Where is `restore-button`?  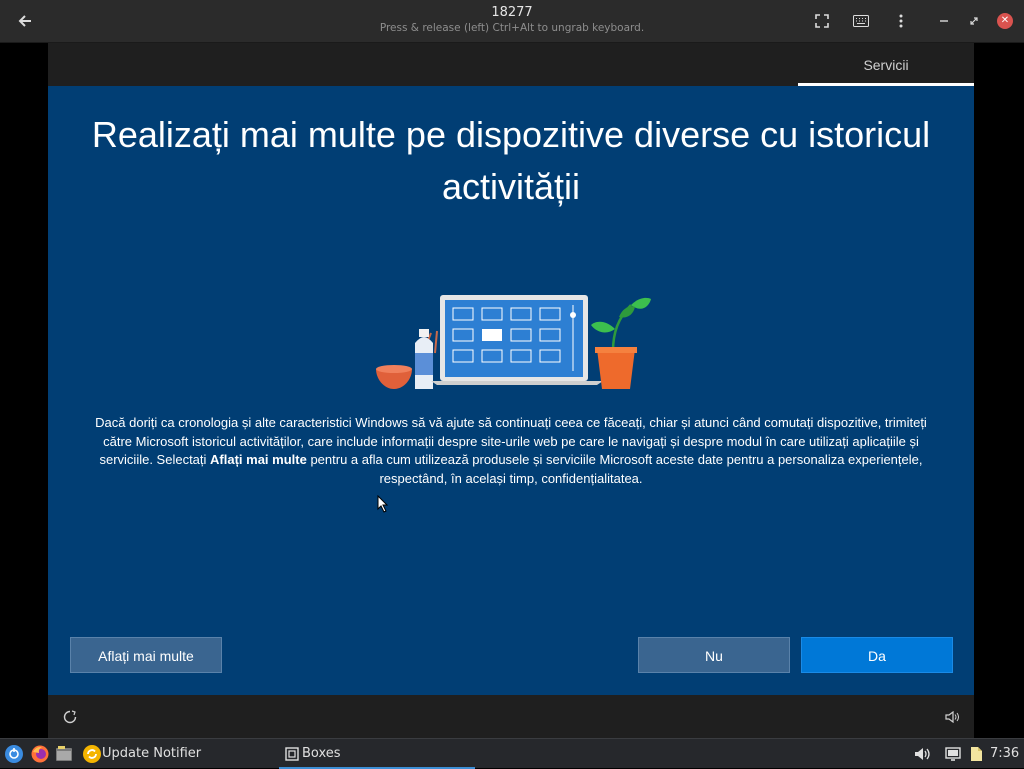 restore-button is located at coordinates (974, 21).